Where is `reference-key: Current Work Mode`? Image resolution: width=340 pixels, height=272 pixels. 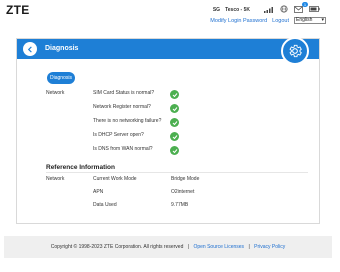
reference-key: Current Work Mode is located at coordinates (115, 179).